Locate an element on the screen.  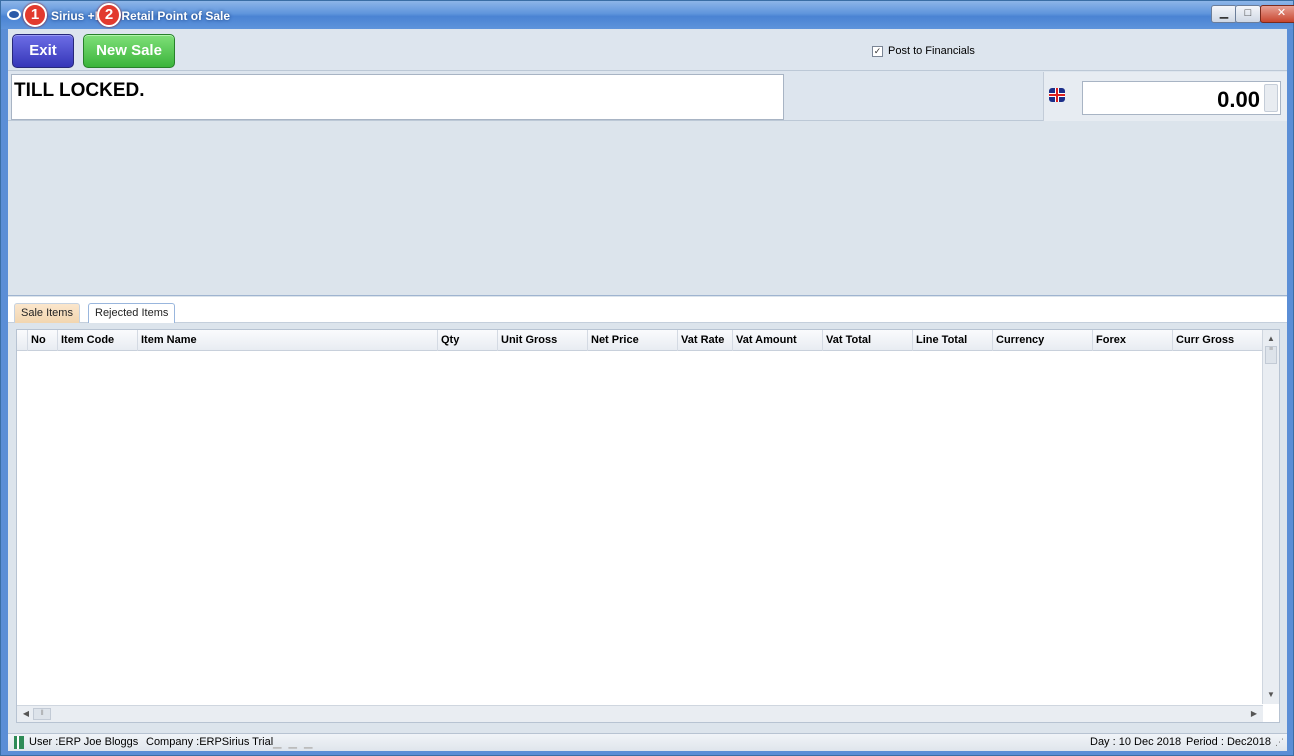
toolbar: Exit New Sale ✓ Post to Financials is located at coordinates (647, 50).